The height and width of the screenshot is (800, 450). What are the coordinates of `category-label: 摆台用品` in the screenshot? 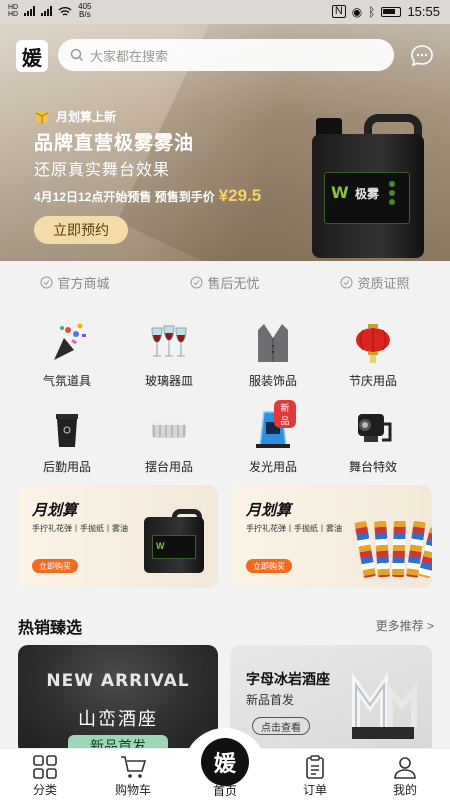 It's located at (168, 467).